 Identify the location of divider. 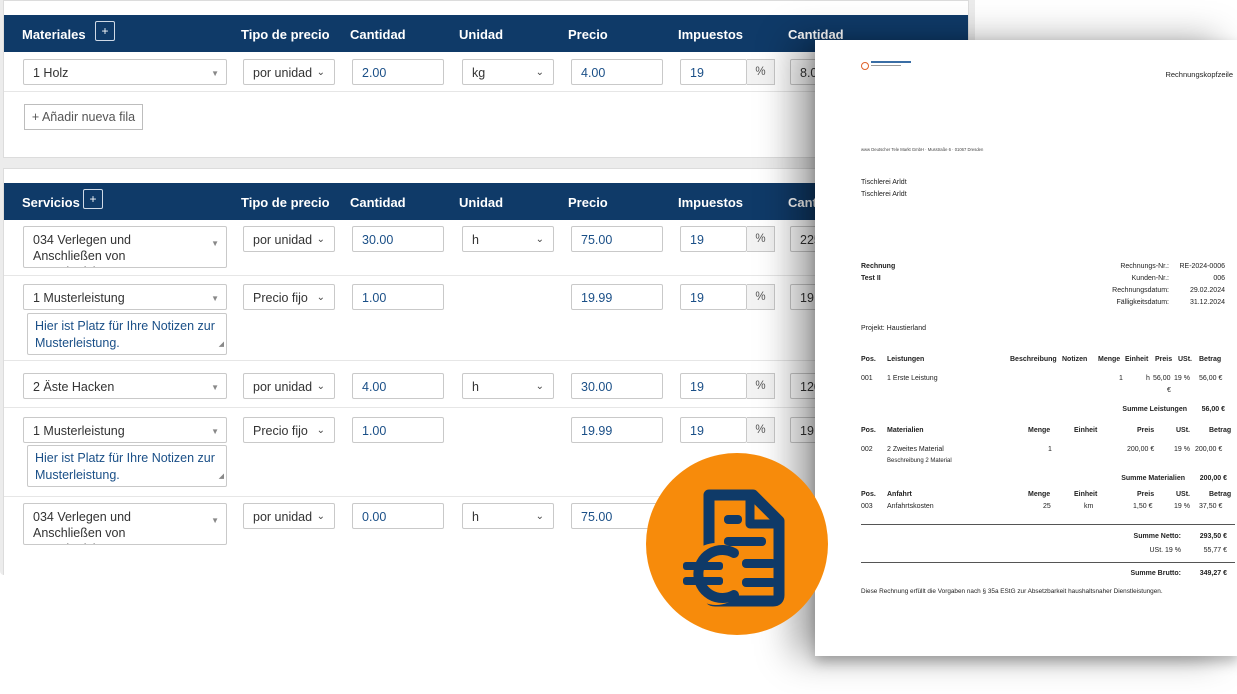
(1048, 524).